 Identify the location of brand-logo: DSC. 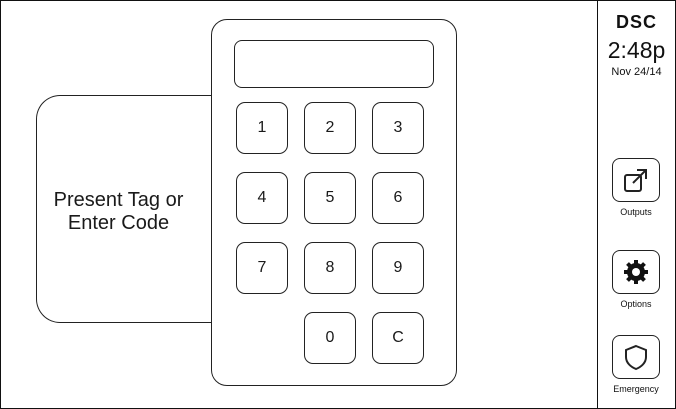
(636, 22).